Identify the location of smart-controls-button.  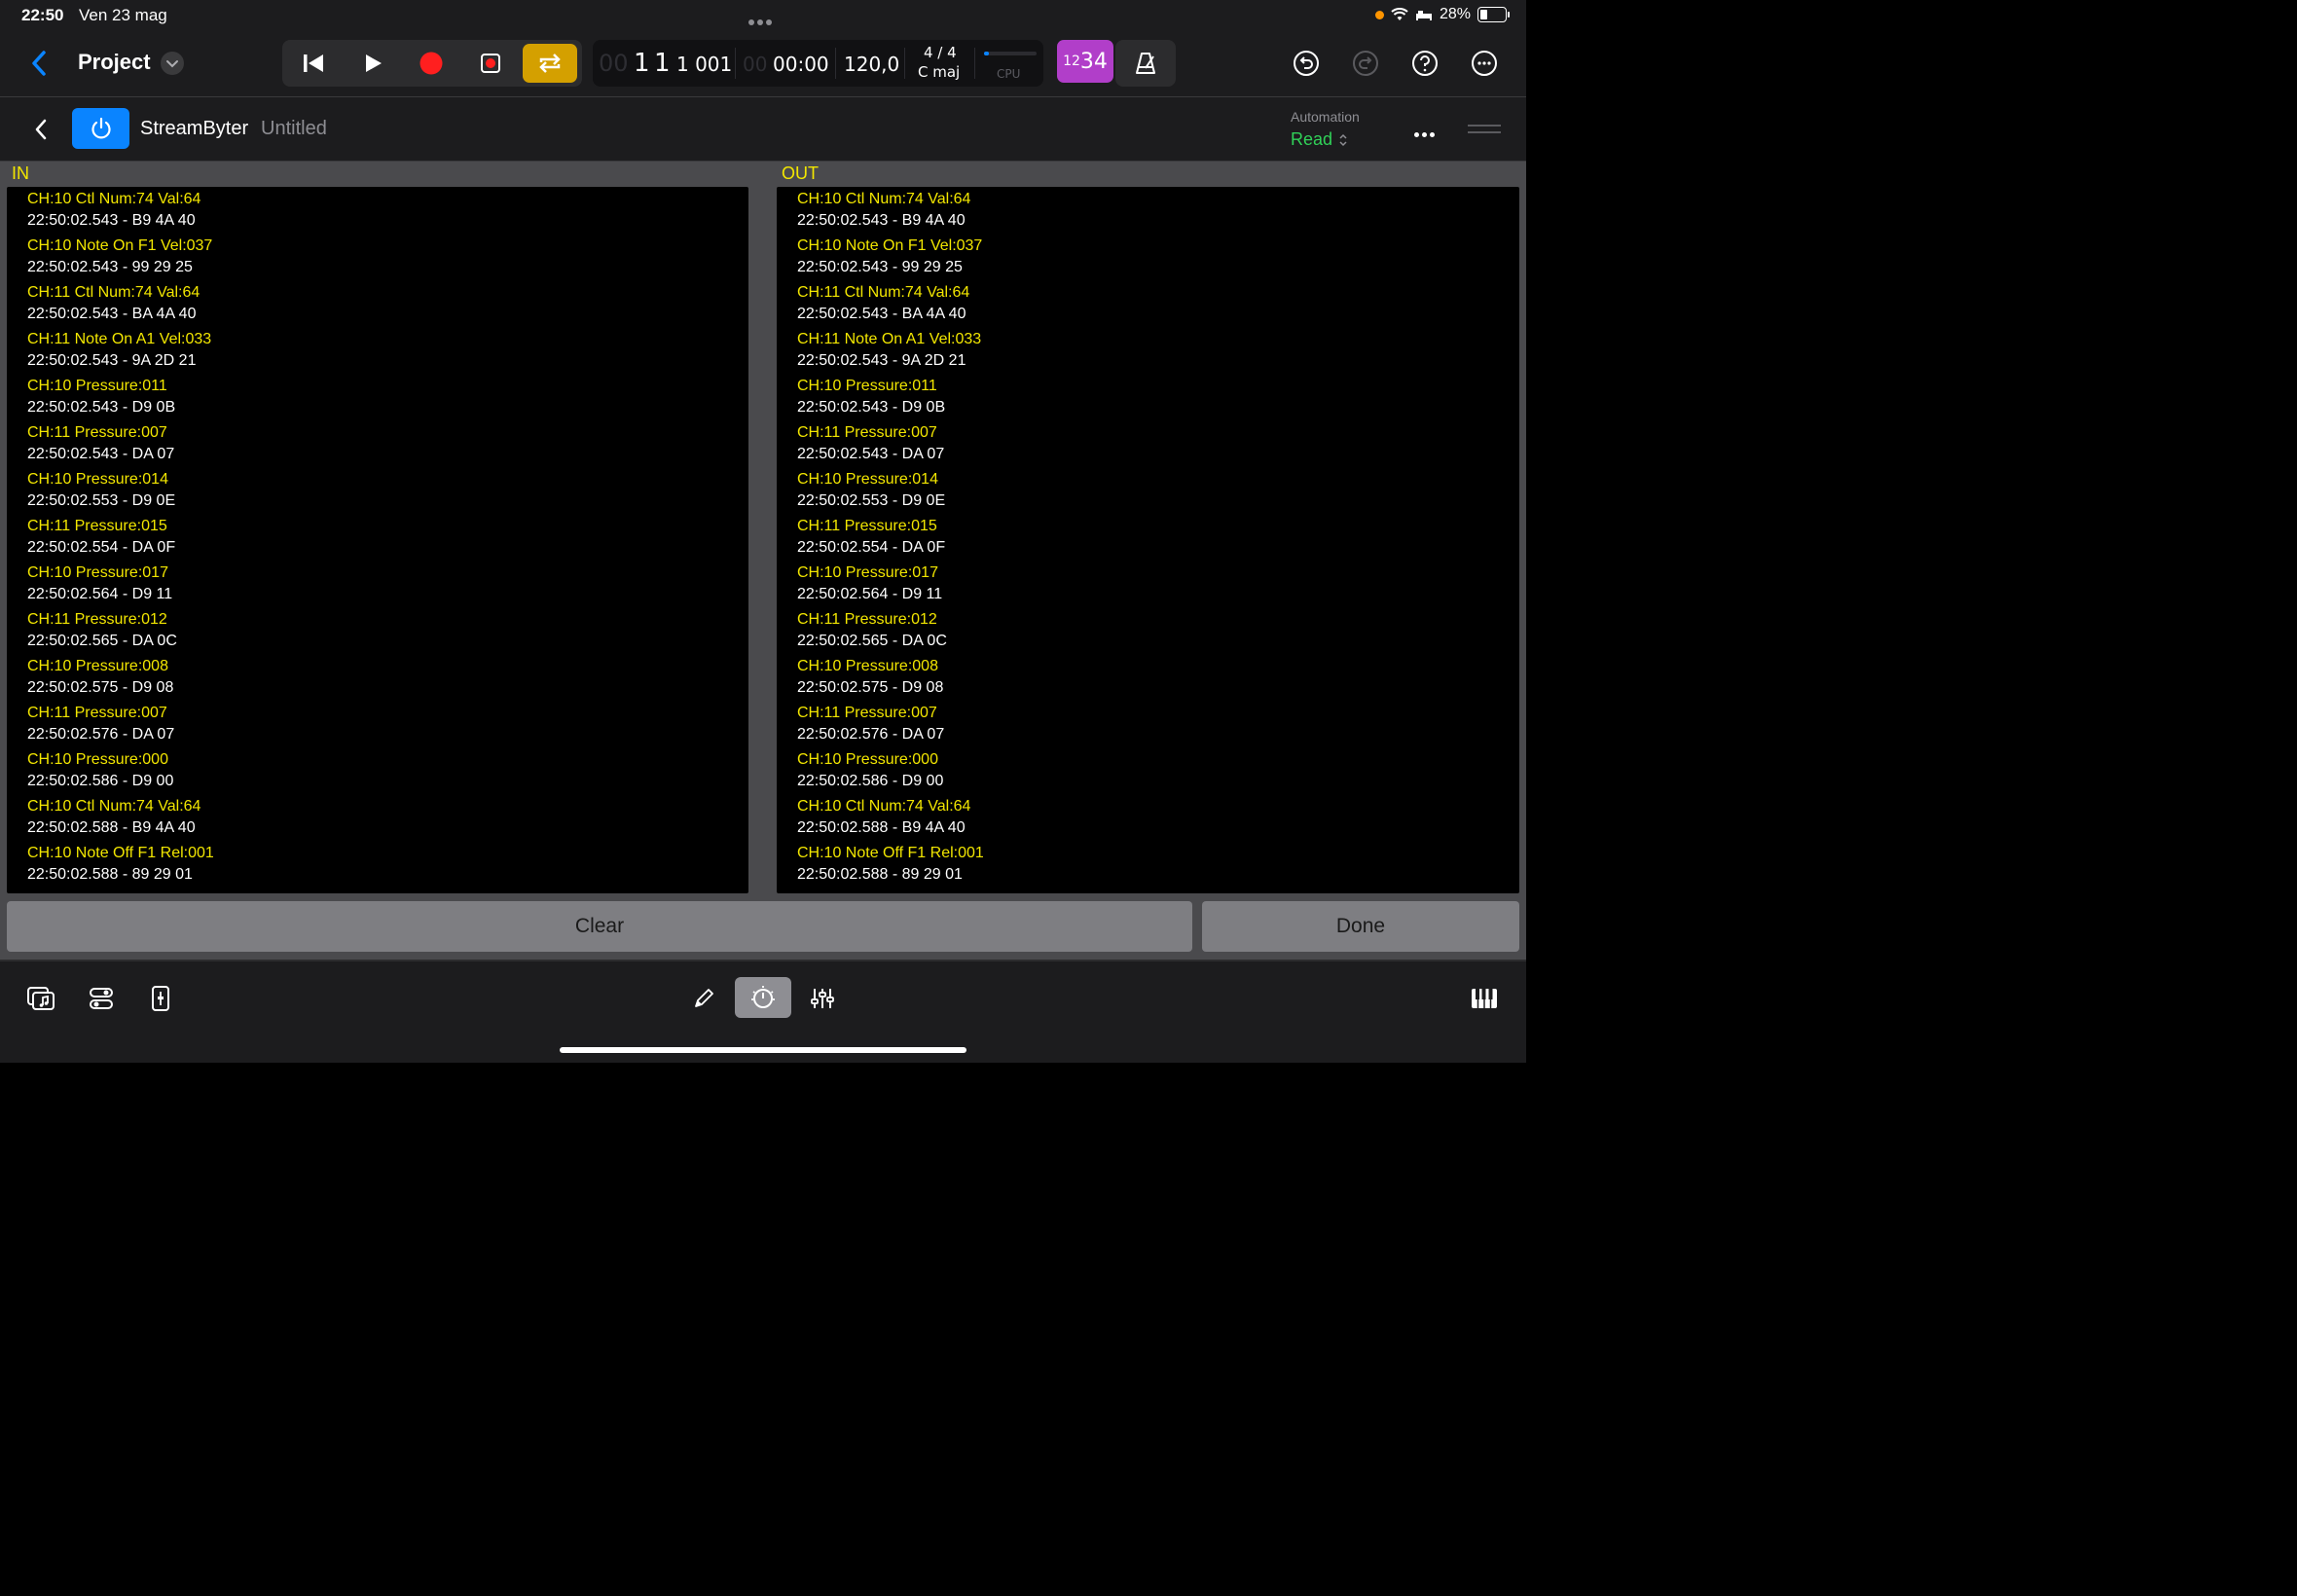
(101, 998).